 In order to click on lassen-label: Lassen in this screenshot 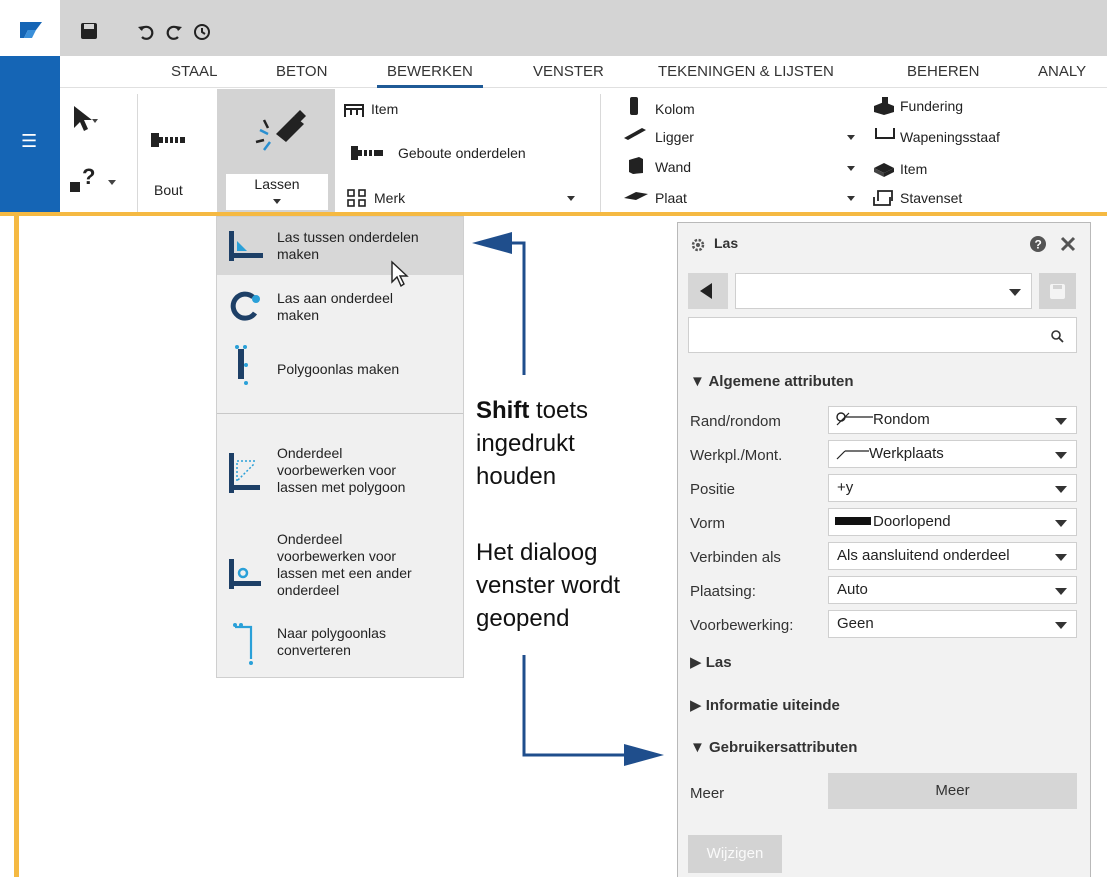, I will do `click(277, 184)`.